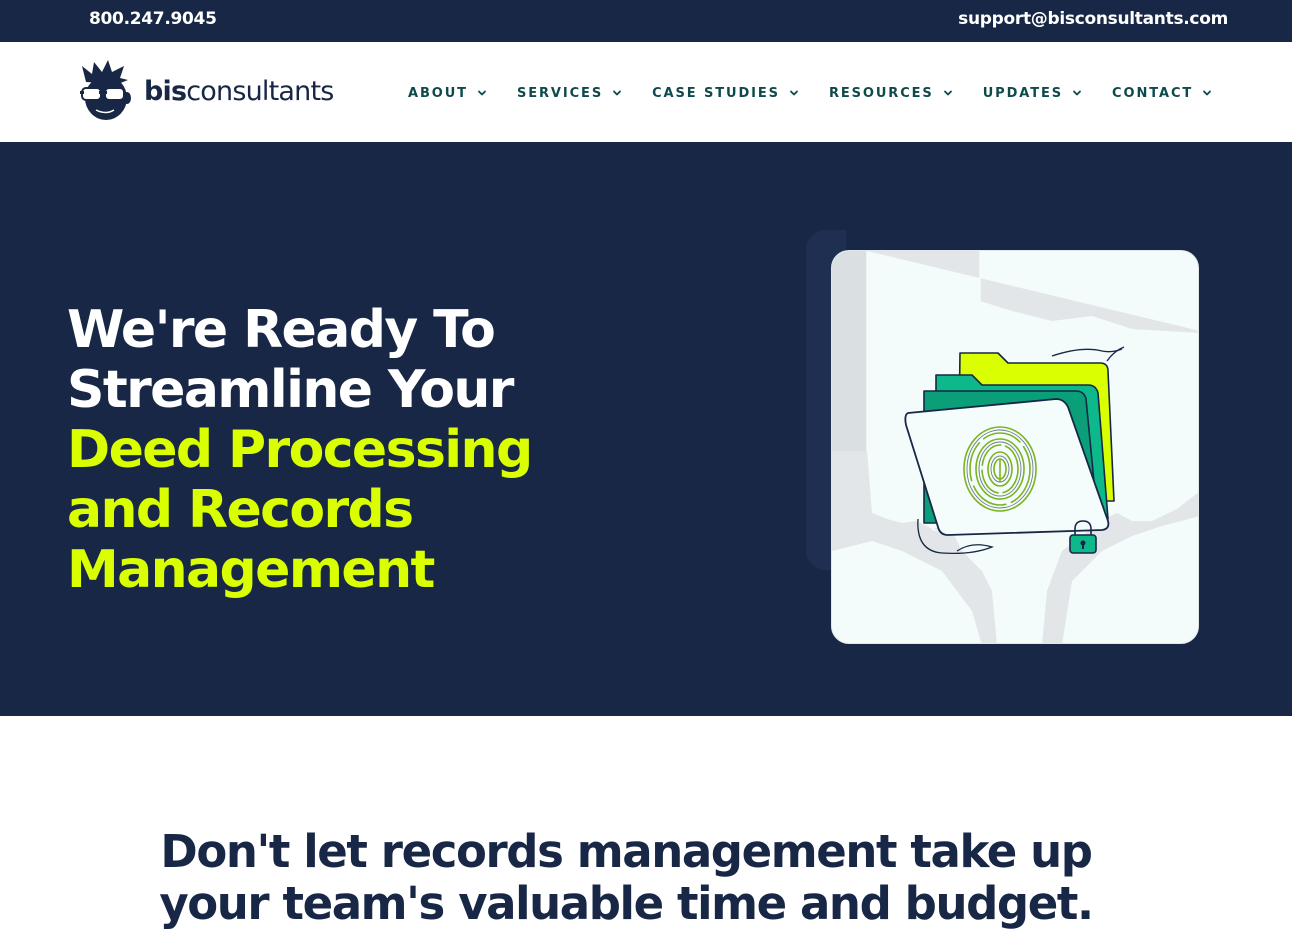 The image size is (1292, 931). I want to click on hero-title-highlight-line: and Records, so click(240, 510).